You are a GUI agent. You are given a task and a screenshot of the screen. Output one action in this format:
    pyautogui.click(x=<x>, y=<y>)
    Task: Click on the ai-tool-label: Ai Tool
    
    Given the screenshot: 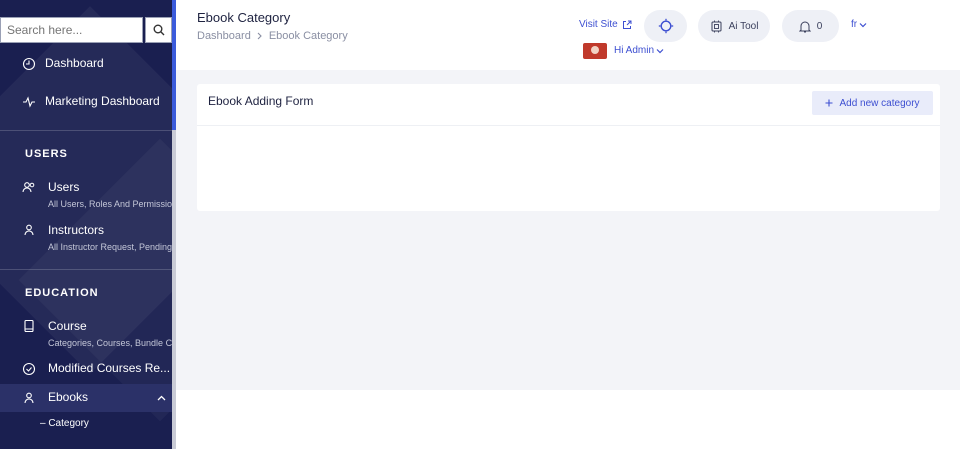 What is the action you would take?
    pyautogui.click(x=743, y=26)
    